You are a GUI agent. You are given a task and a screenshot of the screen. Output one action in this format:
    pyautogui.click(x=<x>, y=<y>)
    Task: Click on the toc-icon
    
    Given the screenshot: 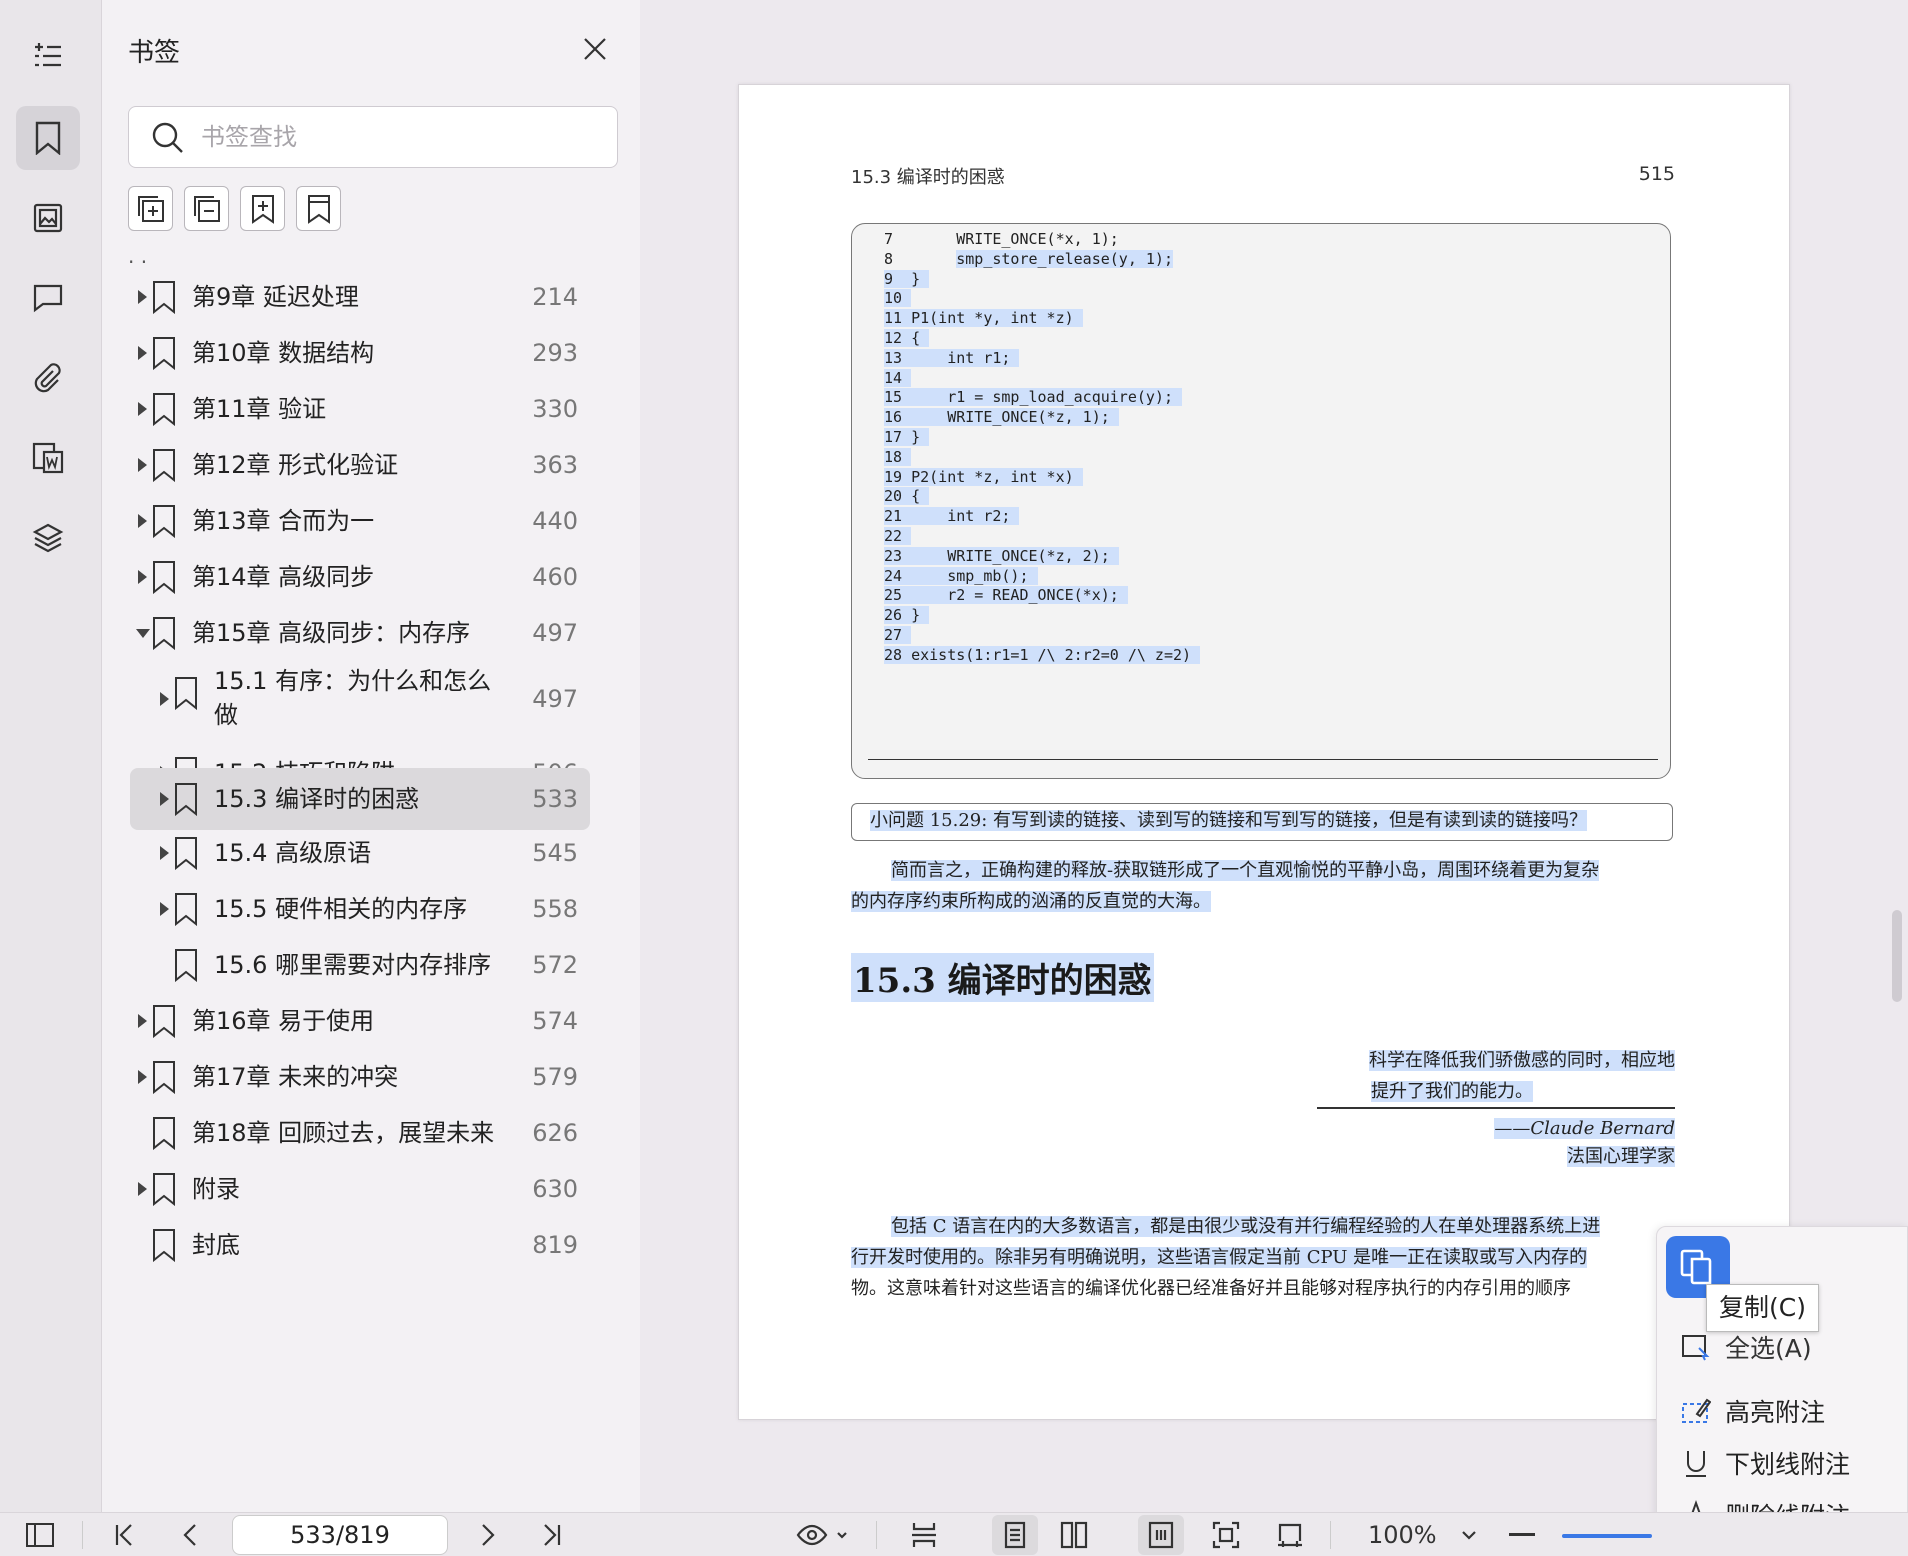 What is the action you would take?
    pyautogui.click(x=48, y=56)
    